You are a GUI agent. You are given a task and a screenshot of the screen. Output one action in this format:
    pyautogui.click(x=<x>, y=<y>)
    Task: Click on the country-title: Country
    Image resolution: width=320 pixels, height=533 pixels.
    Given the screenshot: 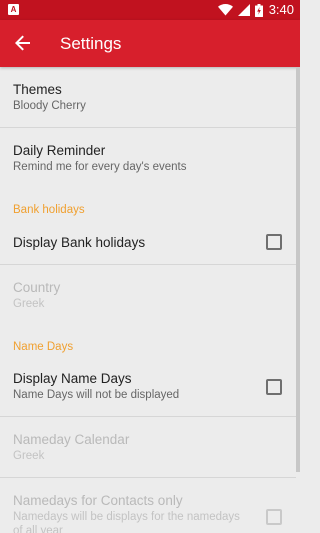 What is the action you would take?
    pyautogui.click(x=37, y=287)
    